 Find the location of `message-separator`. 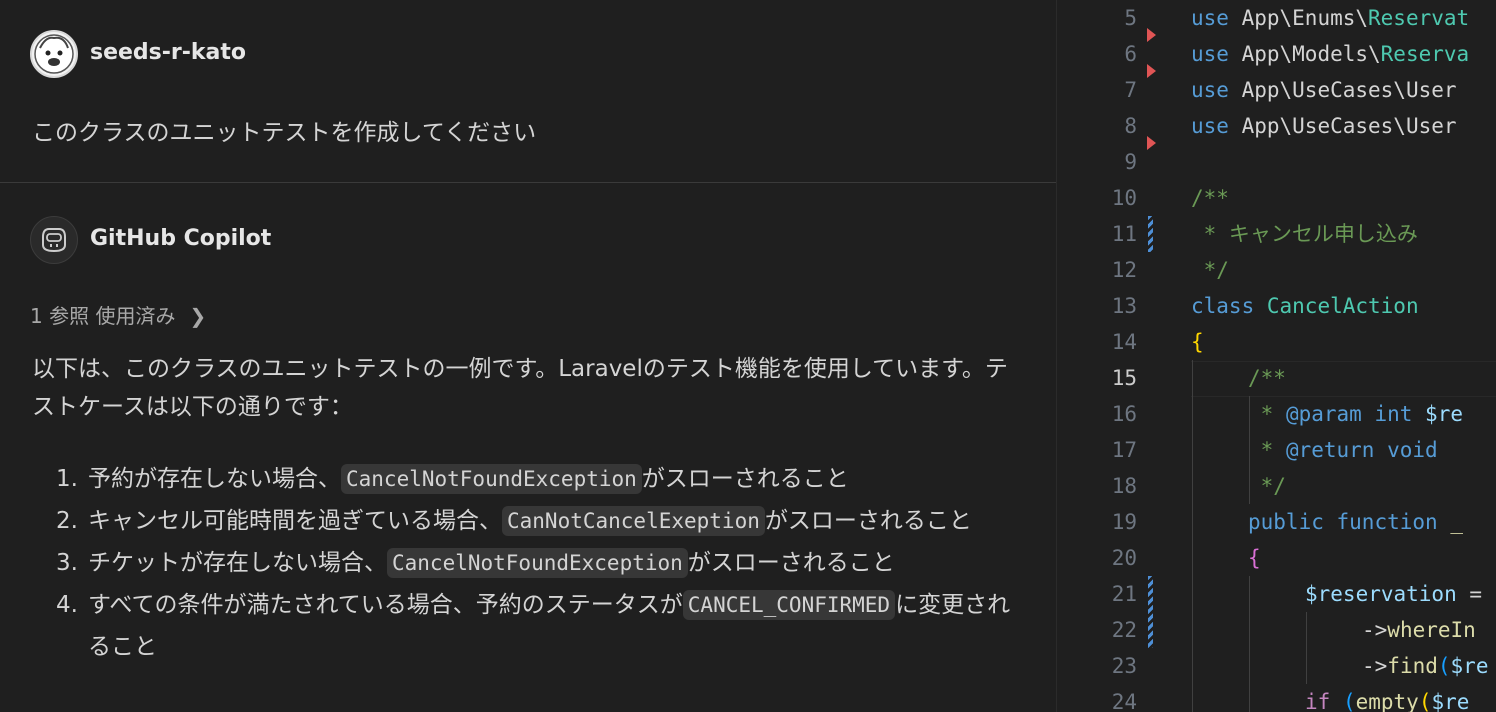

message-separator is located at coordinates (528, 182).